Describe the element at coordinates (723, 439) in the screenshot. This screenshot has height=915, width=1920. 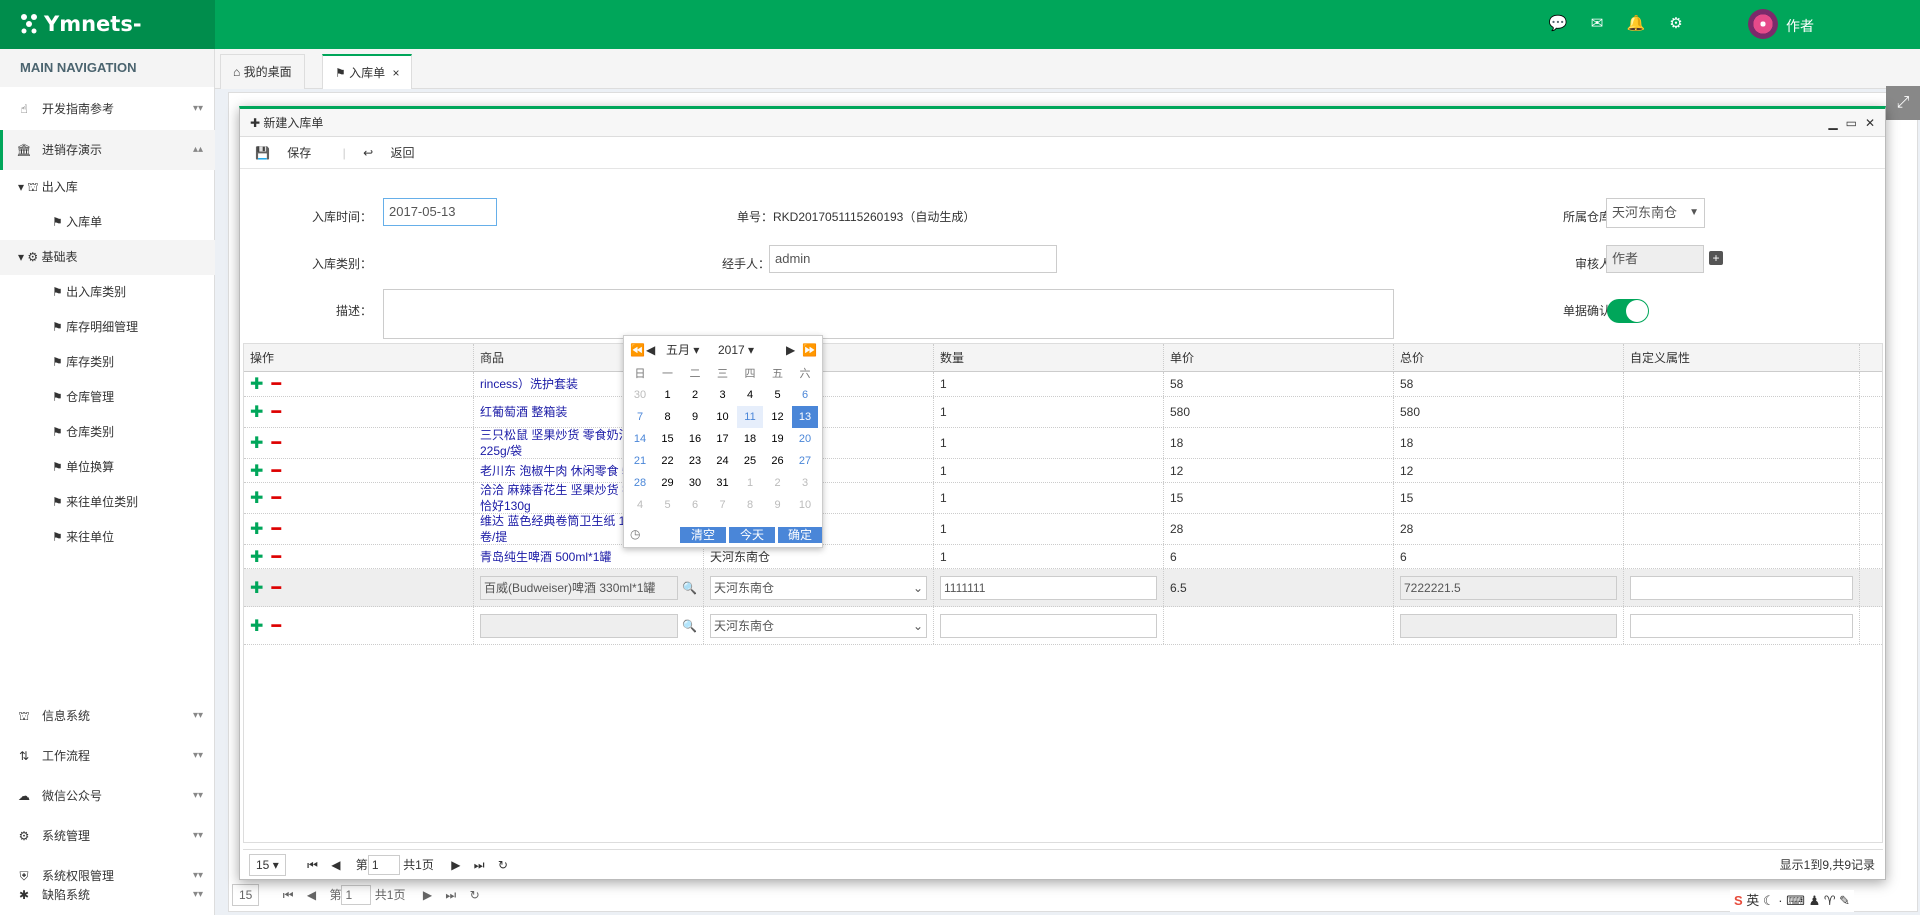
I see `day-cell: 17` at that location.